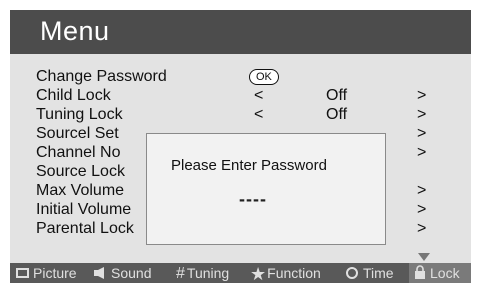  What do you see at coordinates (73, 95) in the screenshot?
I see `row-label: Child Lock` at bounding box center [73, 95].